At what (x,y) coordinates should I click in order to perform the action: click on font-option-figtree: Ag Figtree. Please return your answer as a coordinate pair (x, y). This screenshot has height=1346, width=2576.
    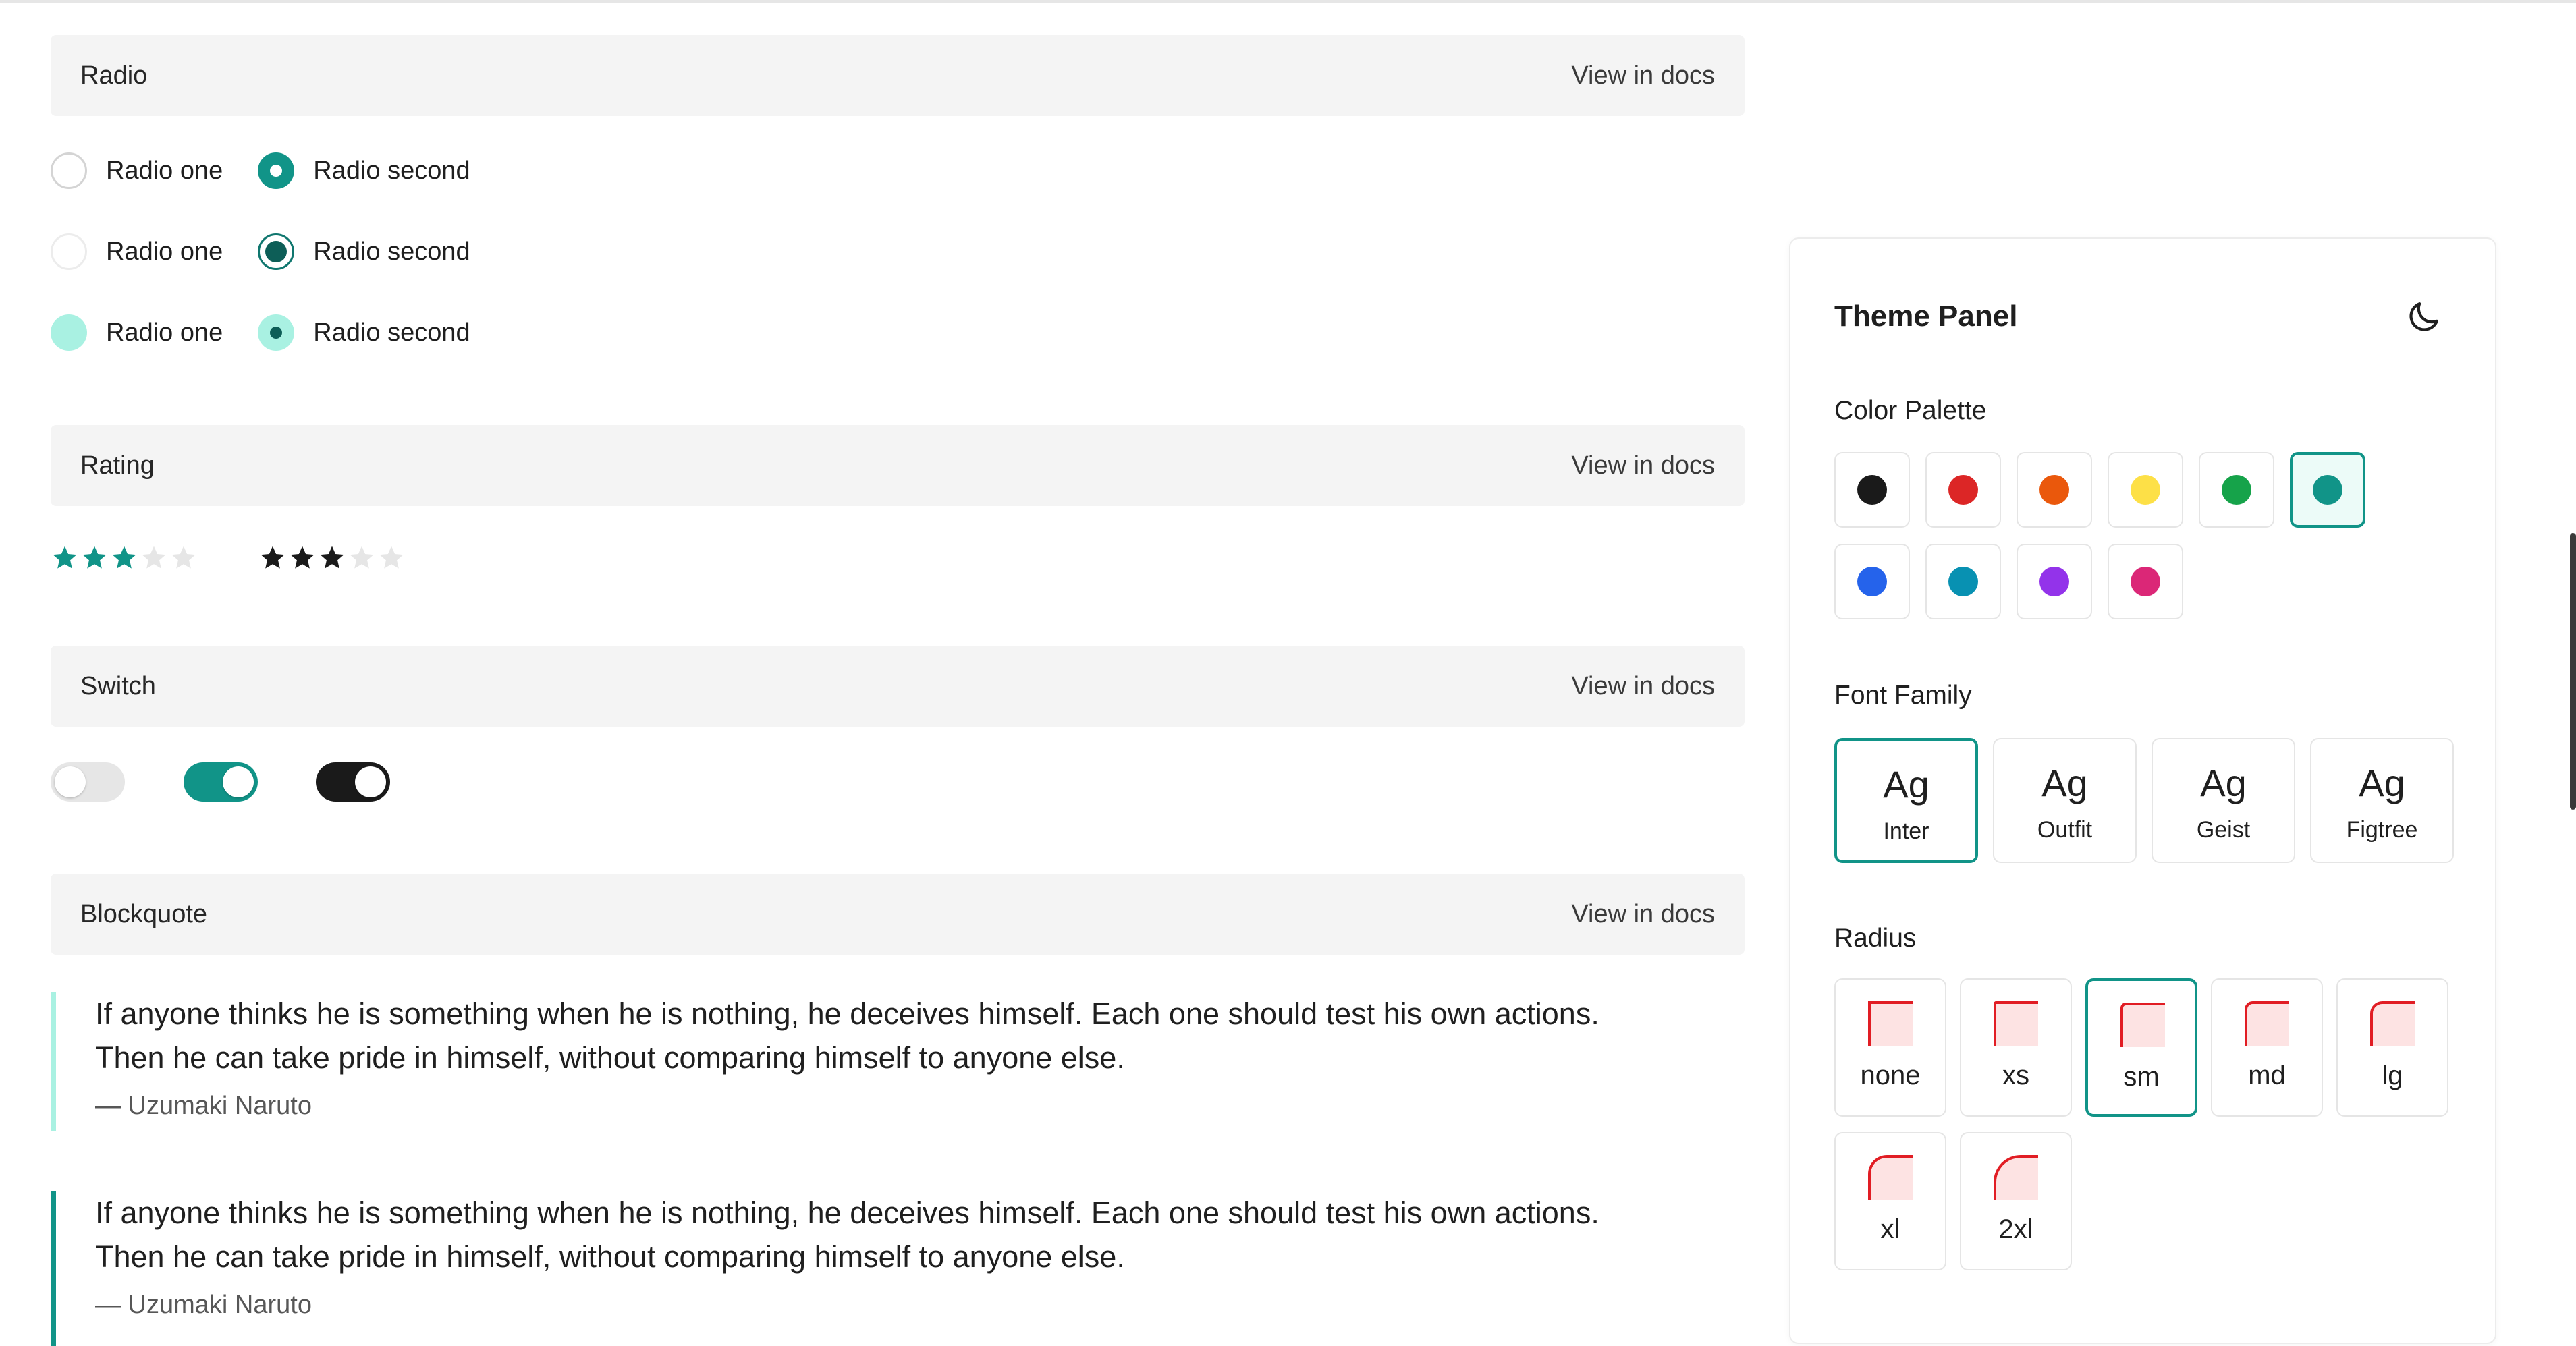
    Looking at the image, I should click on (2382, 801).